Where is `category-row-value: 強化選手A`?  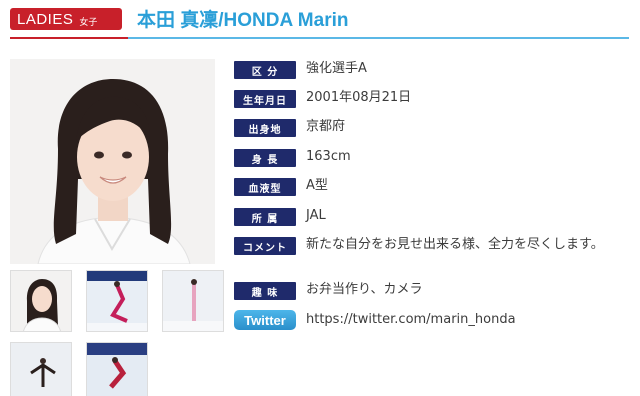 category-row-value: 強化選手A is located at coordinates (336, 68).